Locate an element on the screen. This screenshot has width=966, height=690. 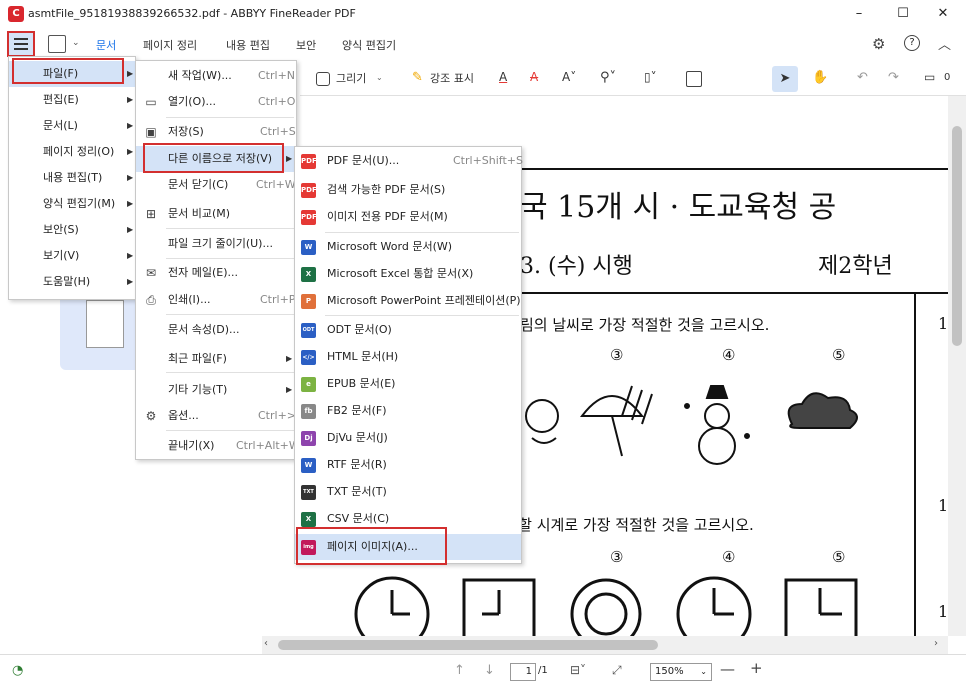
tab-edit-content: 내용 편집 is located at coordinates (248, 45).